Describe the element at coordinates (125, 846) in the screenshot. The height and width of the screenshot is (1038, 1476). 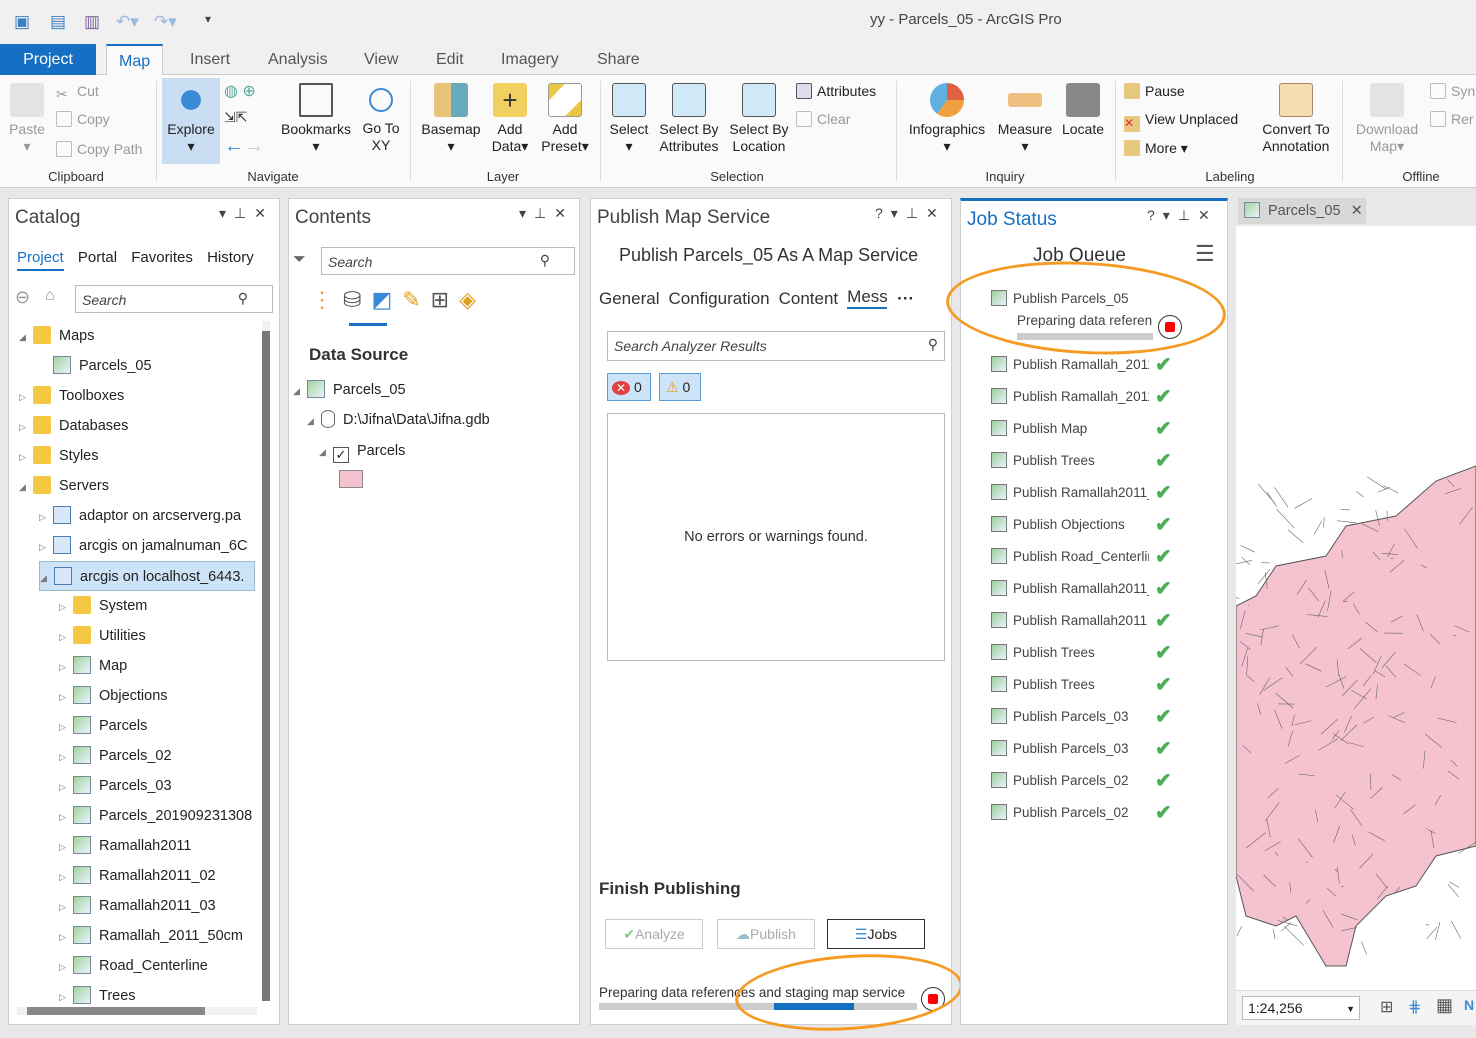
I see `catalog-item: ▷Ramallah2011` at that location.